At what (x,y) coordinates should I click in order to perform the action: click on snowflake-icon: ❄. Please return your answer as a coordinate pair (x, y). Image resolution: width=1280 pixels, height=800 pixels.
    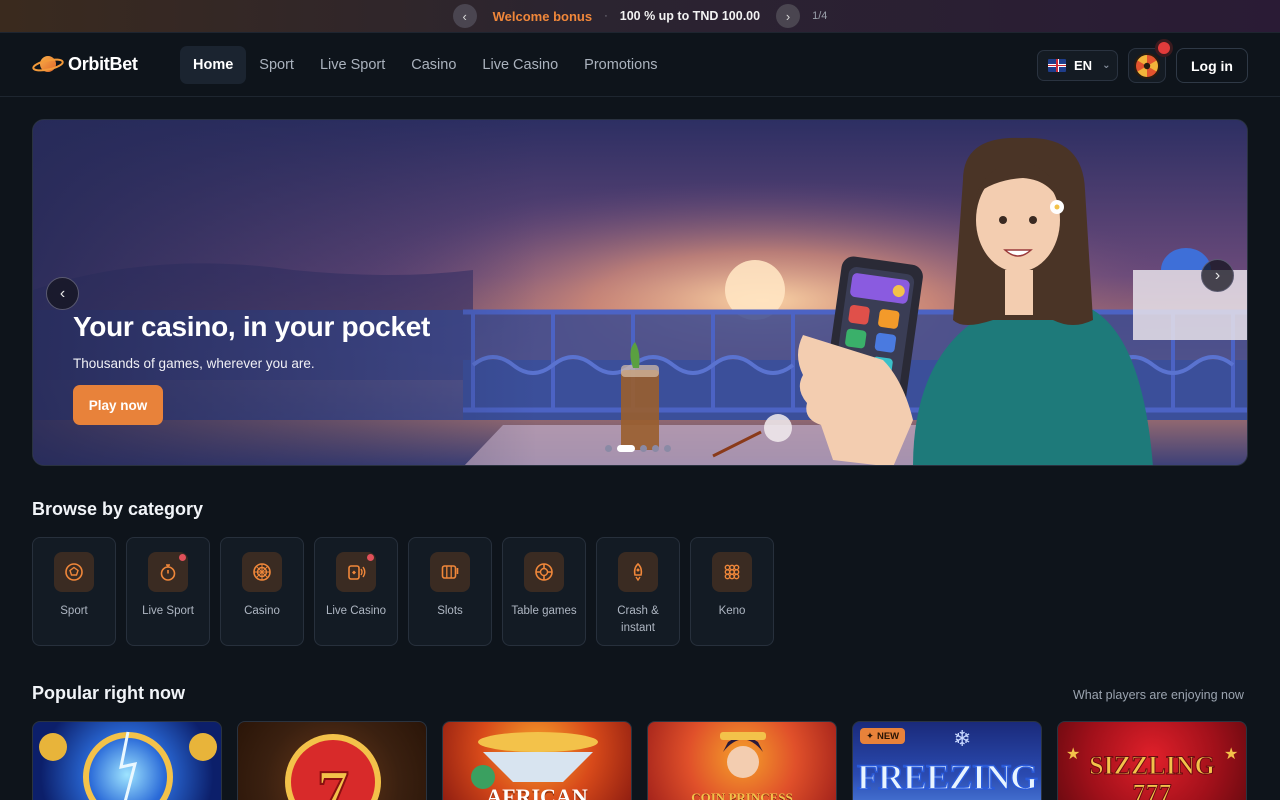
    Looking at the image, I should click on (962, 738).